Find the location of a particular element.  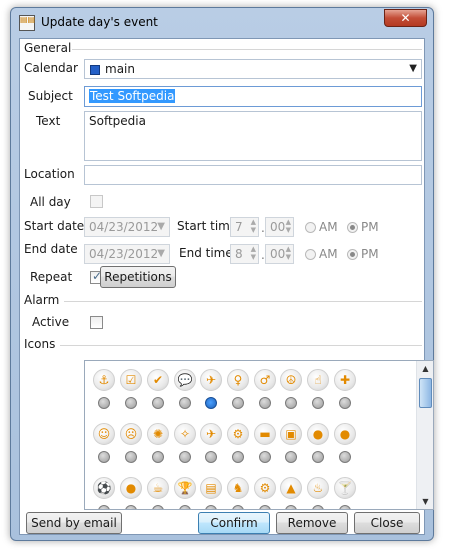

cocktail-icon: 🍸 is located at coordinates (345, 488).